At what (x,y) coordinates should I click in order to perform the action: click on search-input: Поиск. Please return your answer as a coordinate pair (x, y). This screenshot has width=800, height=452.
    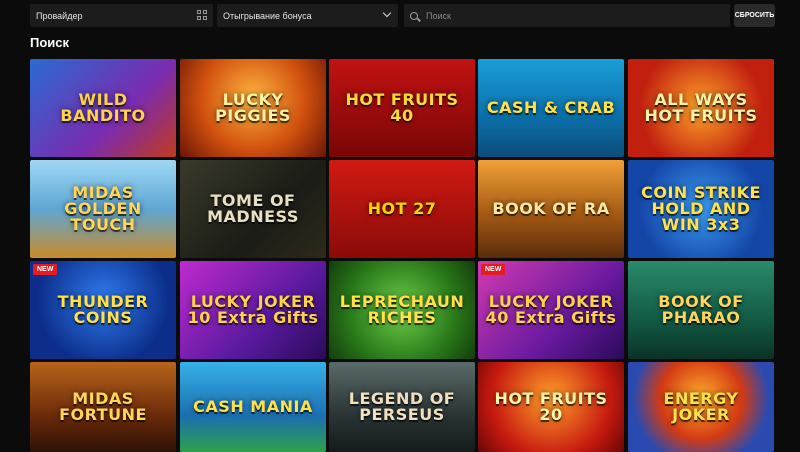
    Looking at the image, I should click on (567, 15).